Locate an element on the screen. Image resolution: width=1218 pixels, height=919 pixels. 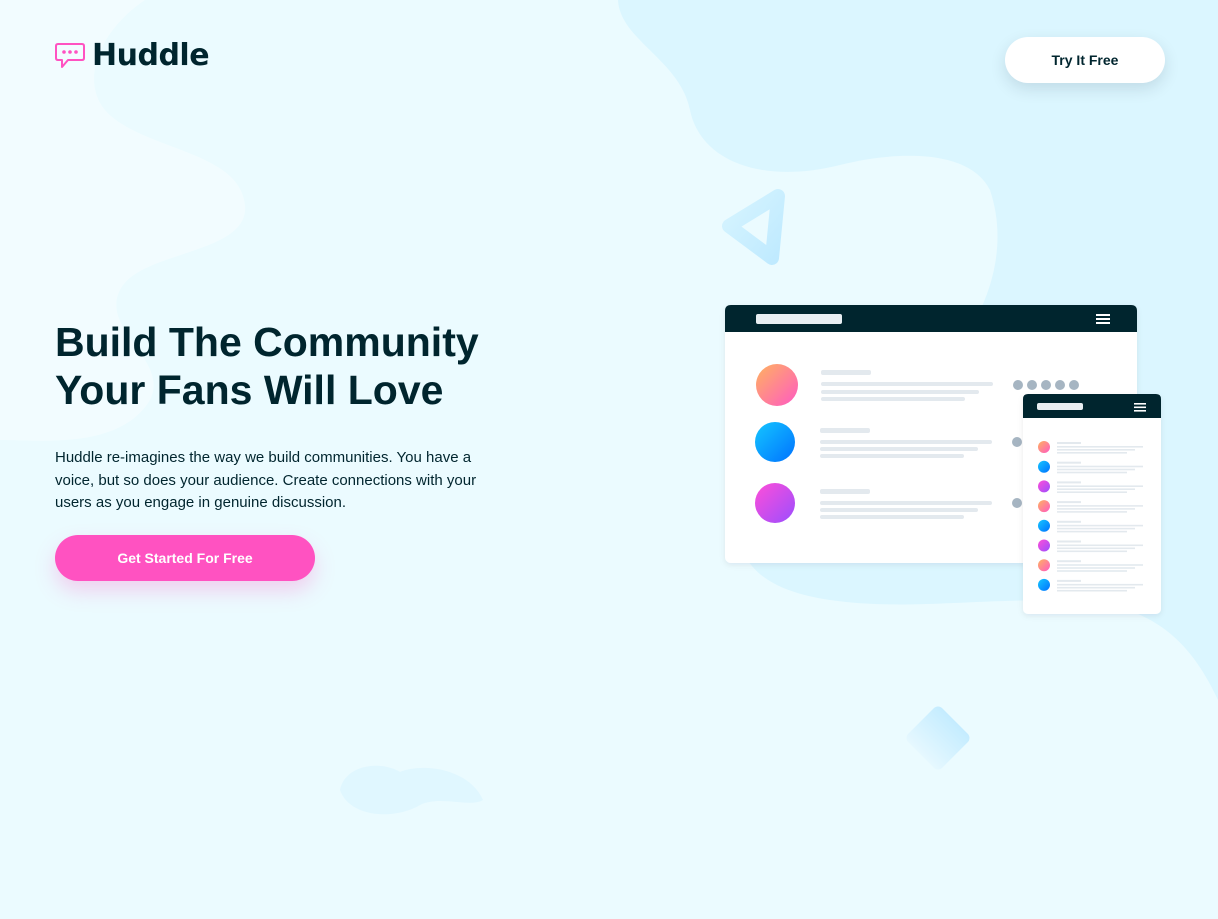
hero-title-line: Build The Community is located at coordinates (267, 342).